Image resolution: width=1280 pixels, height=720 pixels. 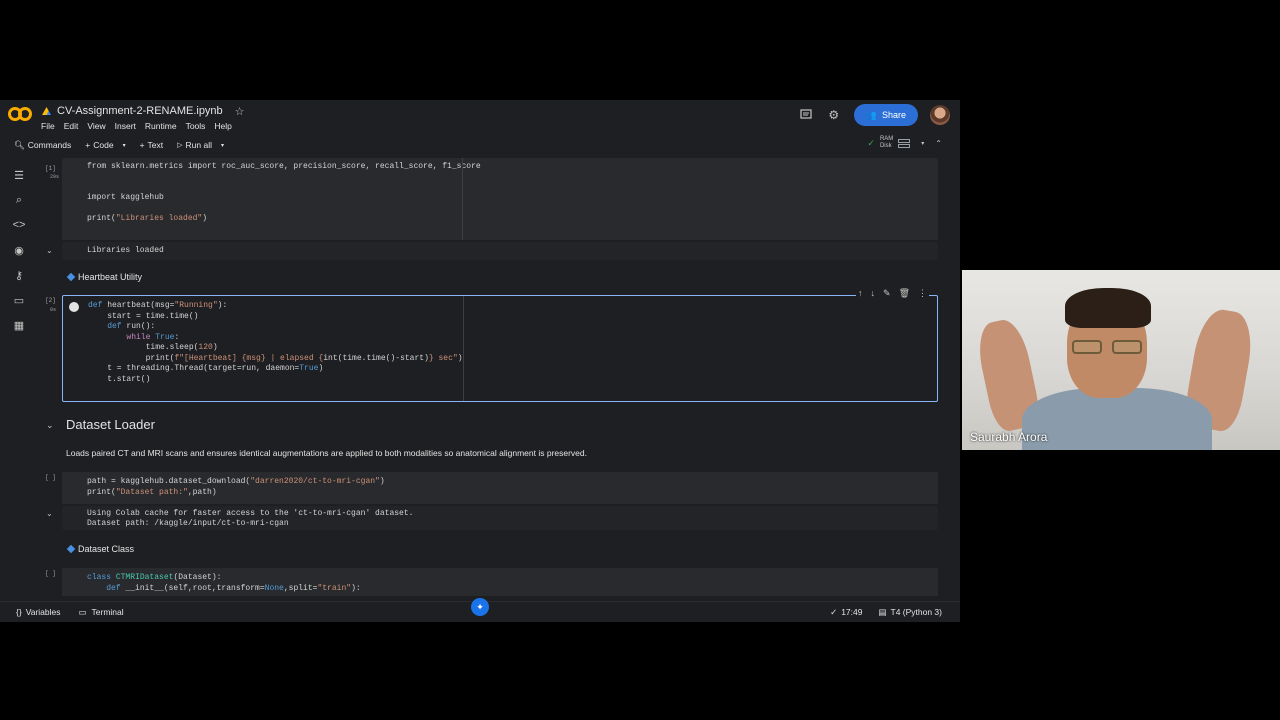 What do you see at coordinates (50, 300) in the screenshot?
I see `execution-count: [2]` at bounding box center [50, 300].